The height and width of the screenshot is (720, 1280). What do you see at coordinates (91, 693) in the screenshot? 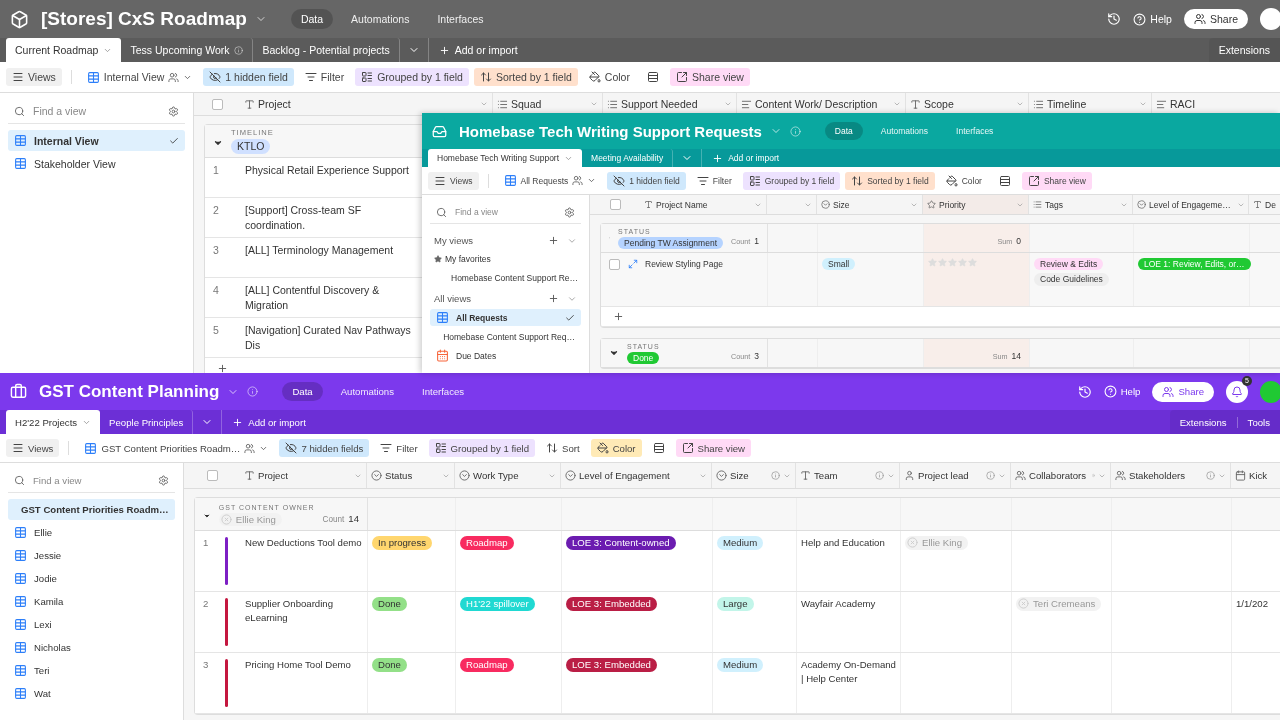
I see `view-item: Wat` at bounding box center [91, 693].